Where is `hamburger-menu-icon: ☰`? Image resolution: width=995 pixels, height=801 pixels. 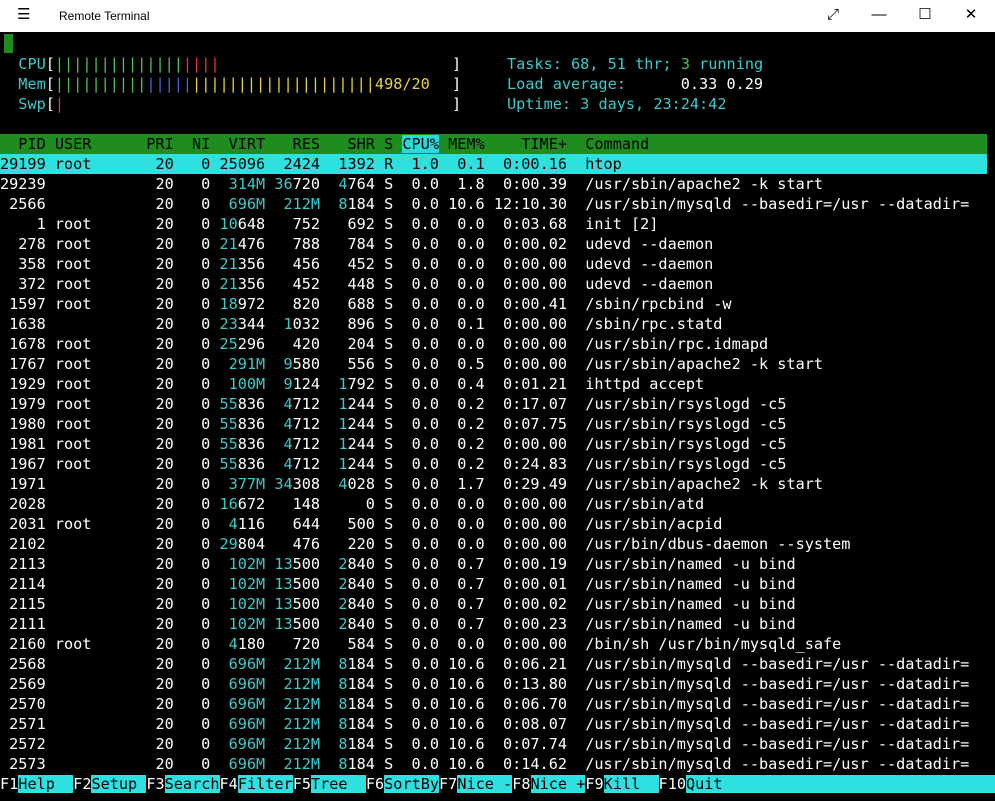 hamburger-menu-icon: ☰ is located at coordinates (23, 15).